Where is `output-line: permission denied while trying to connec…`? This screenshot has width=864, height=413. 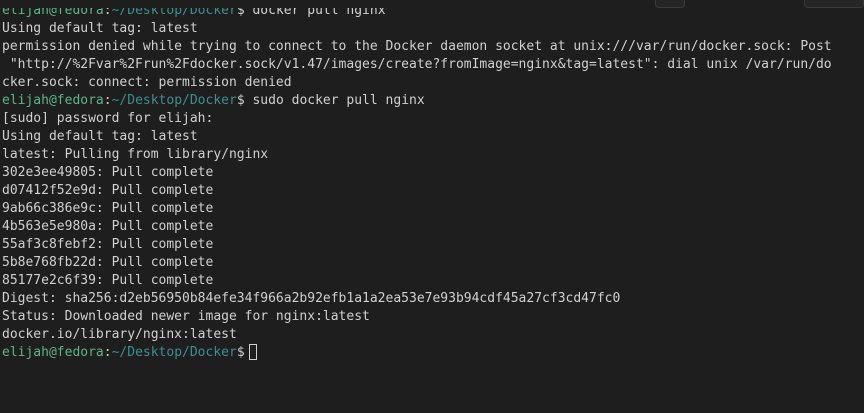 output-line: permission denied while trying to connec… is located at coordinates (417, 46).